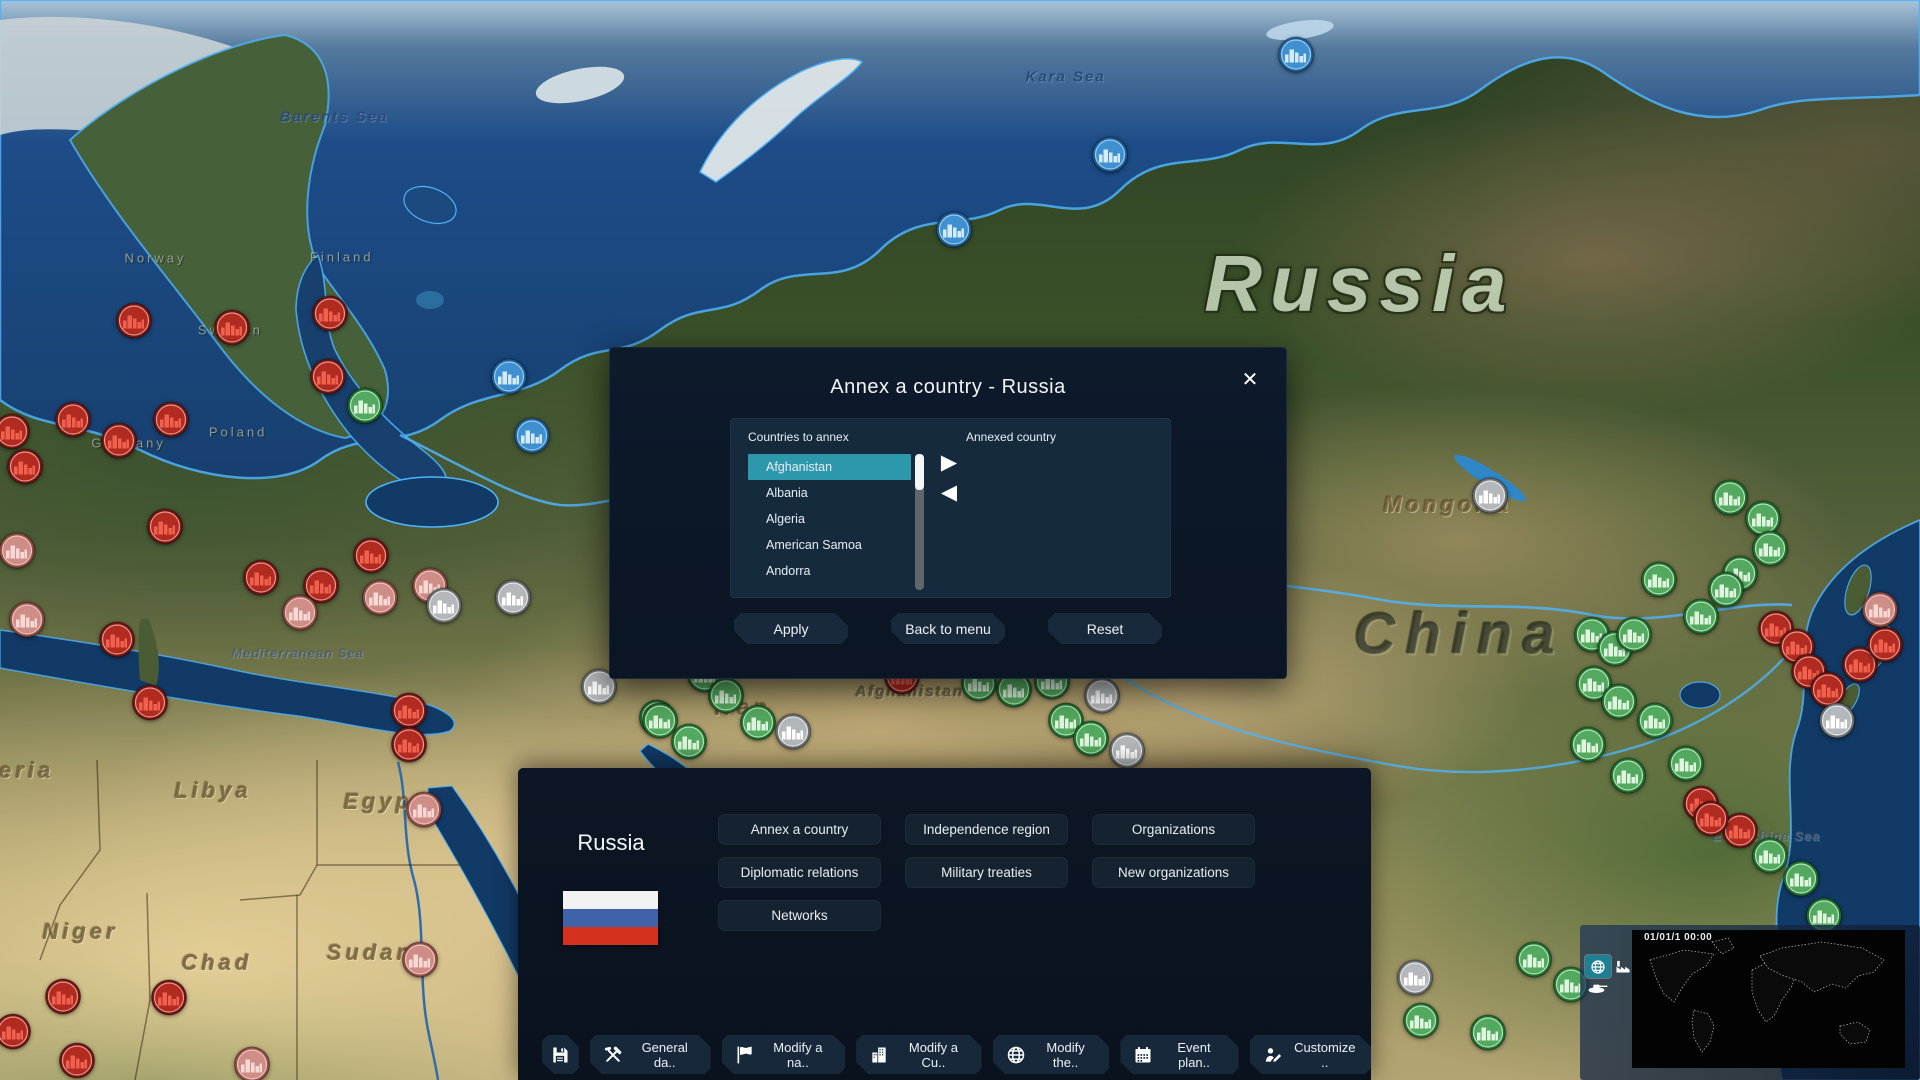  I want to click on flag-icon, so click(745, 1055).